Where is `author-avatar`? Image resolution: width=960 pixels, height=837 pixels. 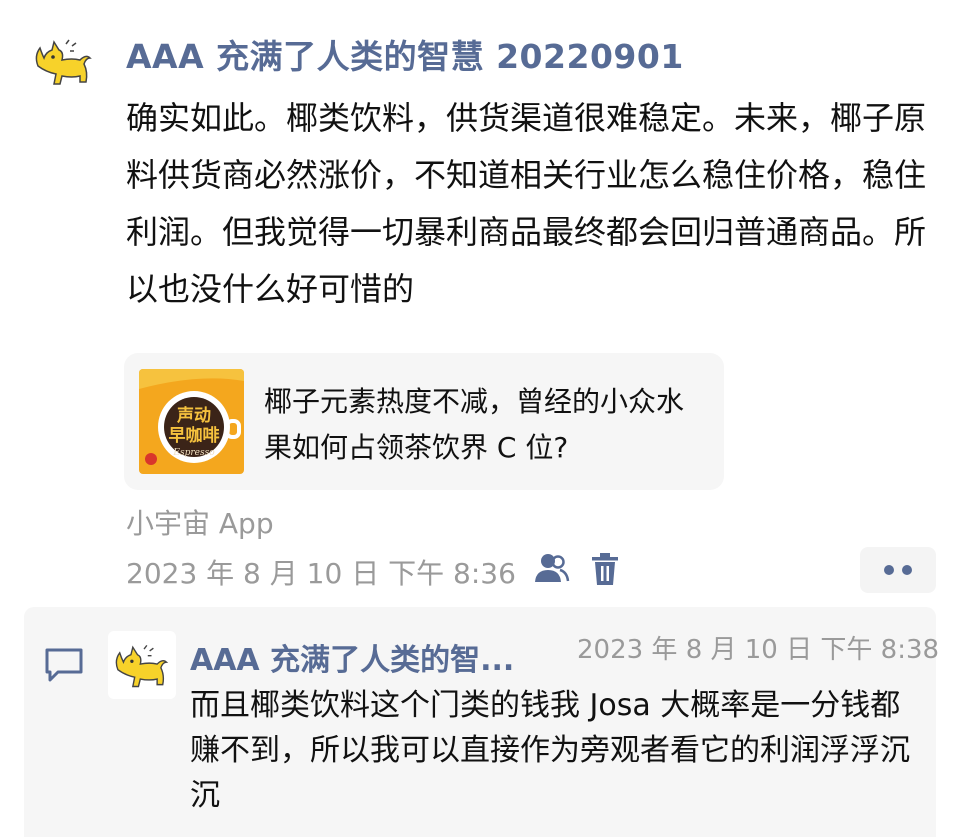 author-avatar is located at coordinates (64, 64).